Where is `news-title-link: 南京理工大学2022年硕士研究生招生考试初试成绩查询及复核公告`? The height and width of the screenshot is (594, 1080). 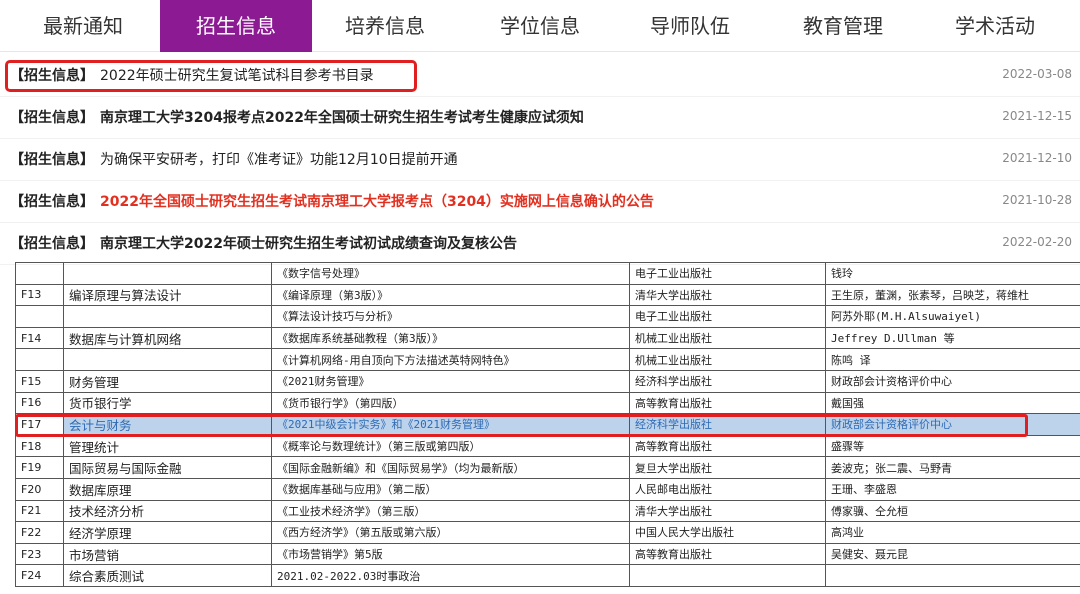
news-title-link: 南京理工大学2022年硕士研究生招生考试初试成绩查询及复核公告 is located at coordinates (308, 243).